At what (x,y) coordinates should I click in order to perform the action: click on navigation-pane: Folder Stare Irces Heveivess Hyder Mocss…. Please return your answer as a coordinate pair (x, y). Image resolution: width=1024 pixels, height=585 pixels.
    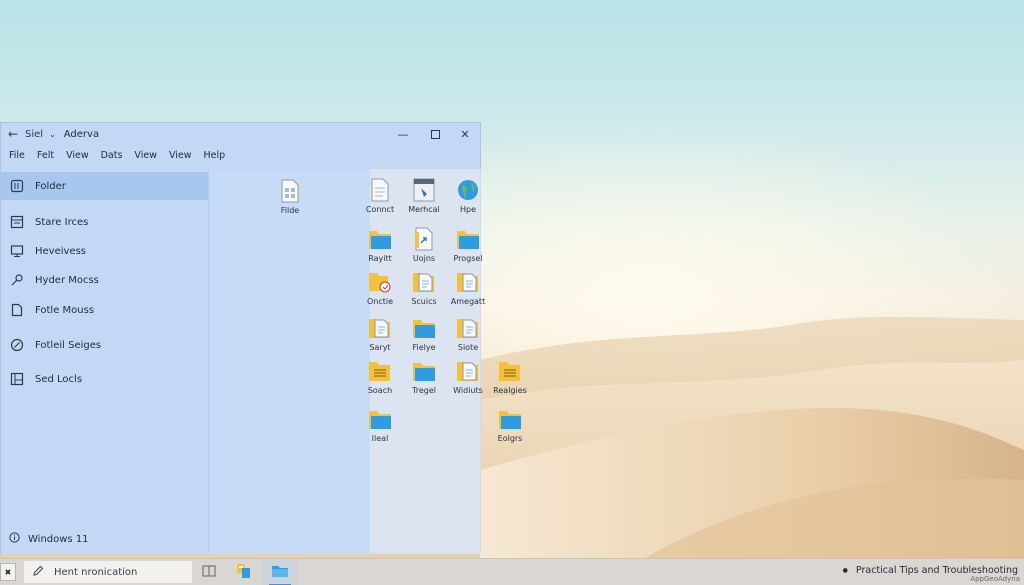
    Looking at the image, I should click on (104, 361).